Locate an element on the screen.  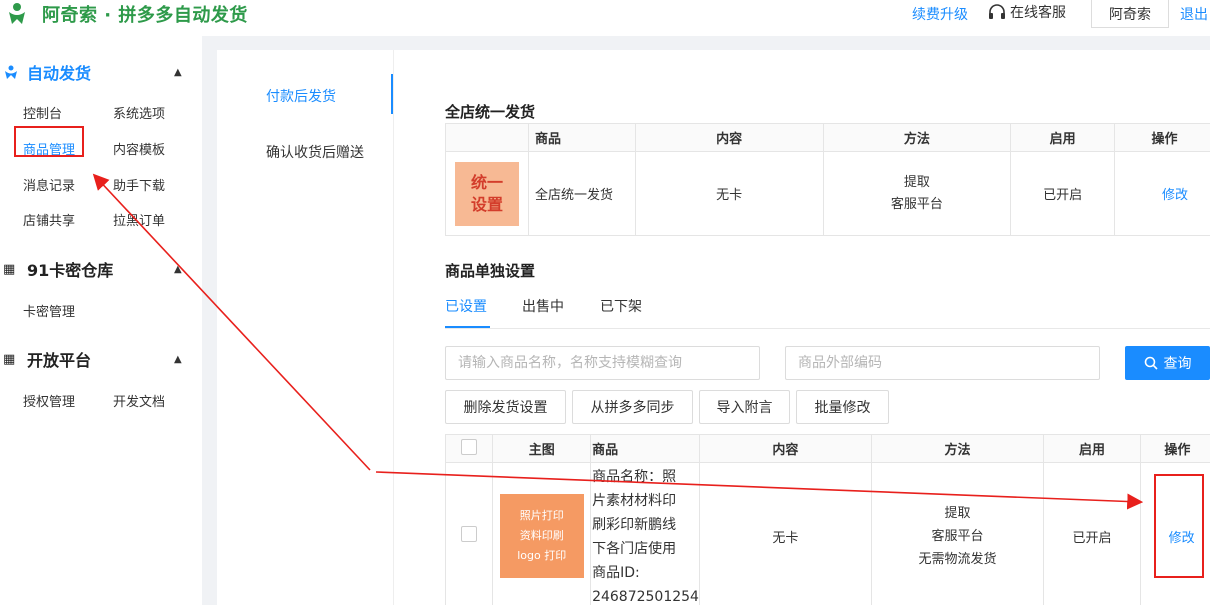
top-header: 阿奇索 · 拼多多自动发货 续费升级 在线客服 阿奇索 退出 is located at coordinates (605, 18).